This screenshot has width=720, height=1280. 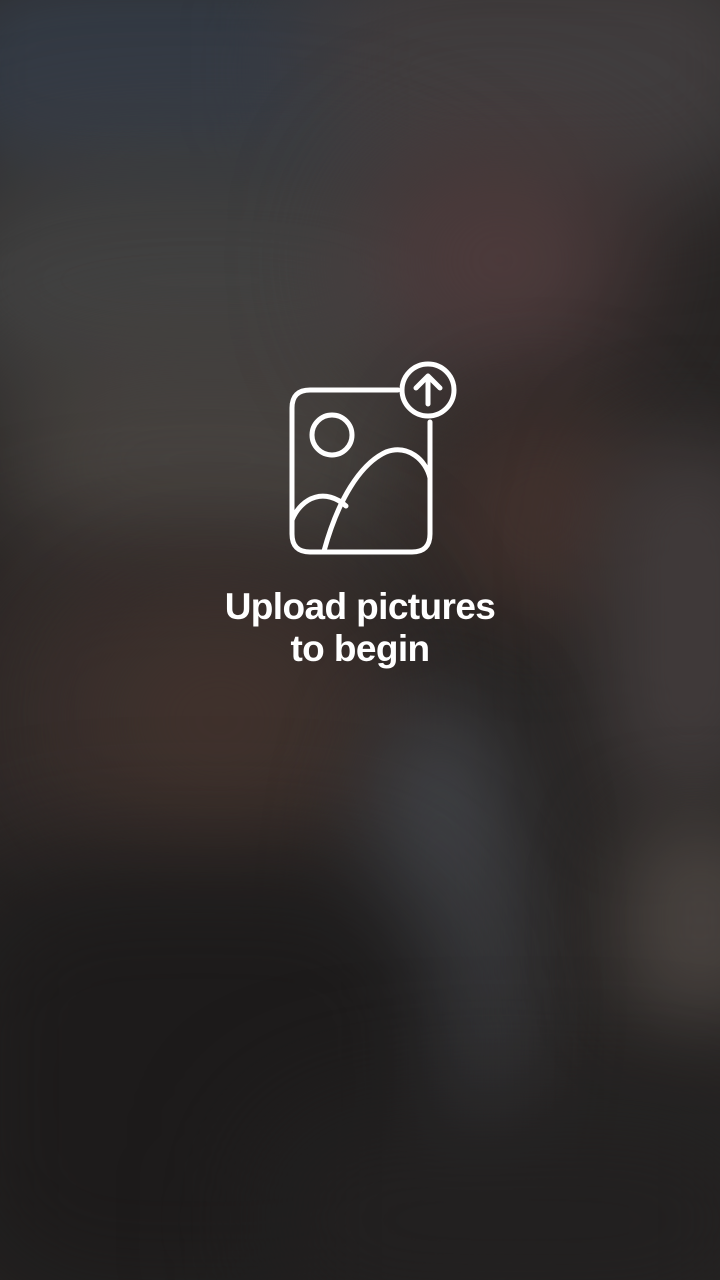 I want to click on upload-instructions: Upload pictures to begin, so click(x=360, y=628).